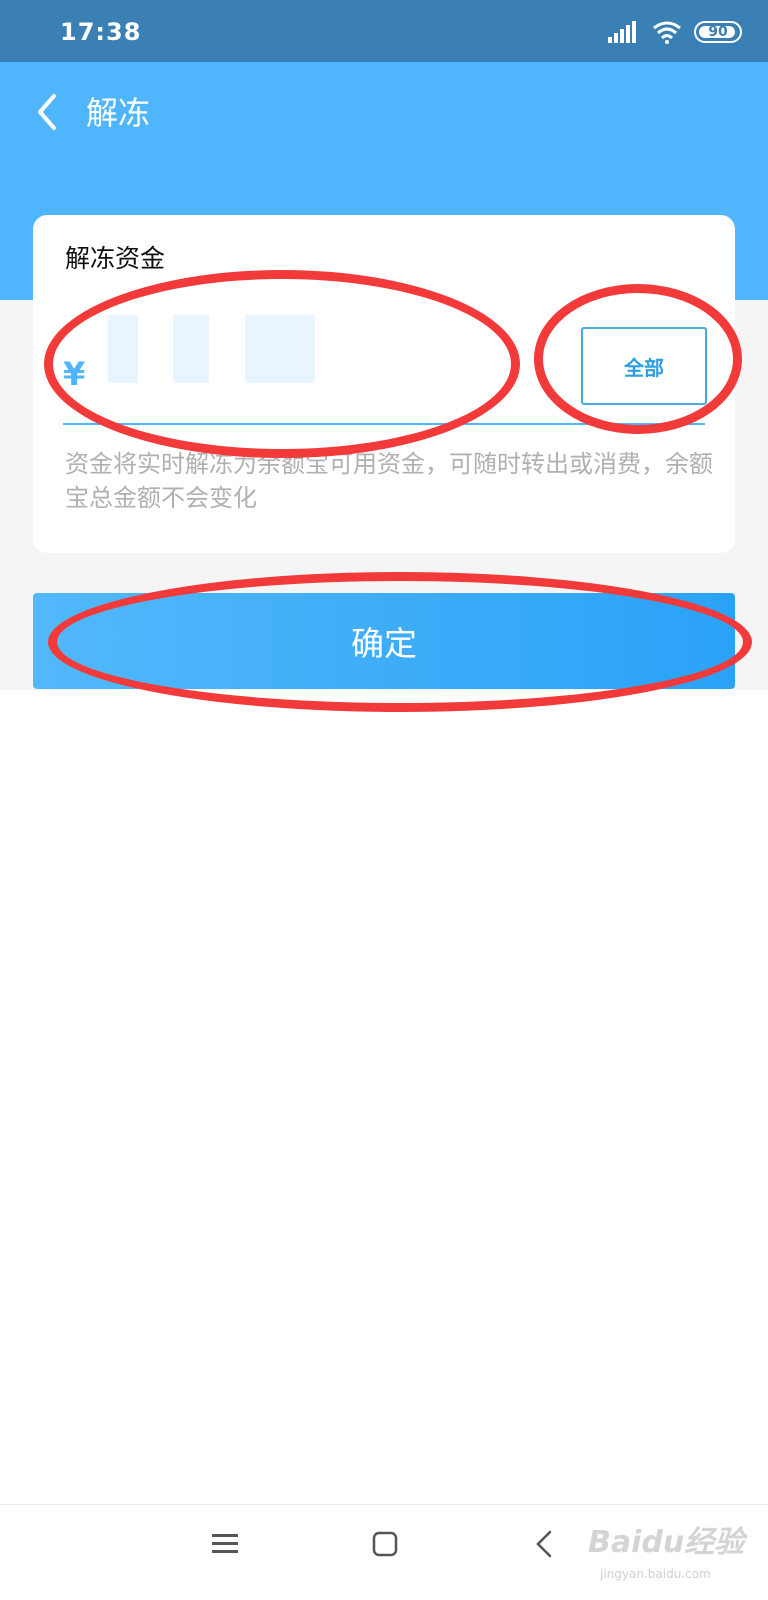 This screenshot has height=1600, width=768. Describe the element at coordinates (115, 258) in the screenshot. I see `card-title: 解冻资金` at that location.